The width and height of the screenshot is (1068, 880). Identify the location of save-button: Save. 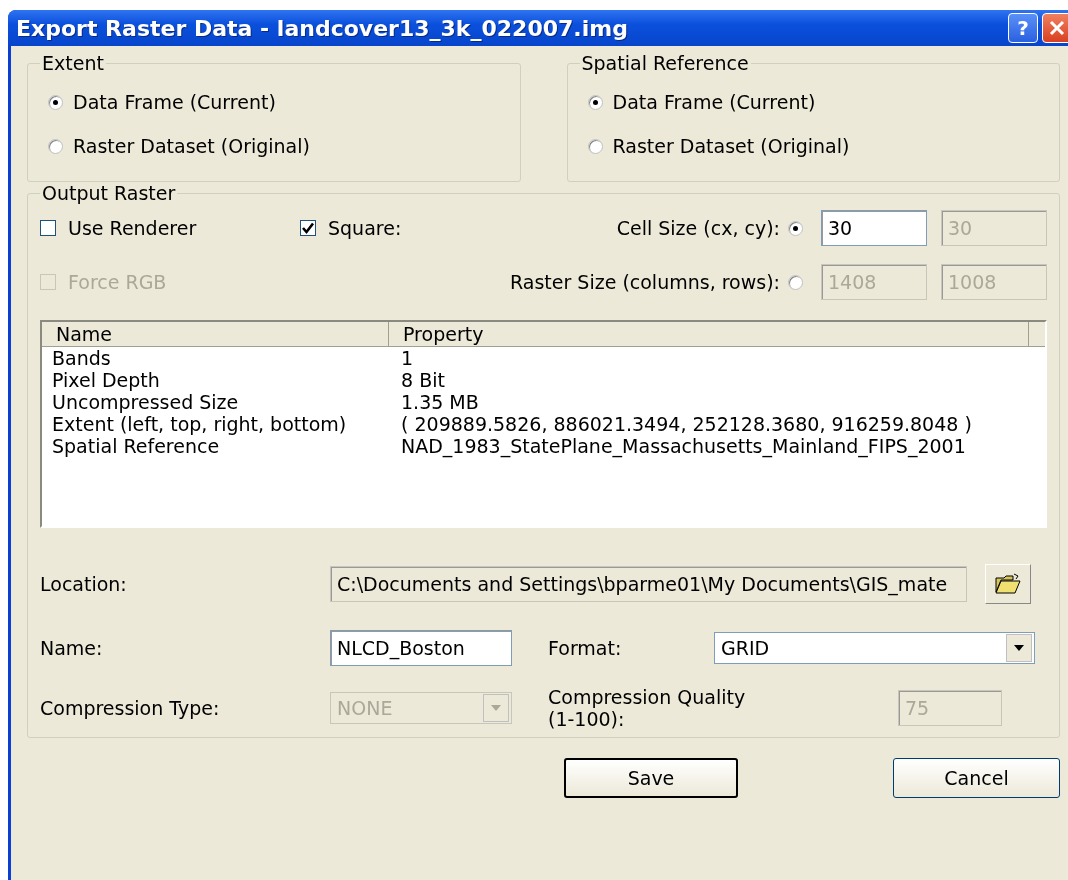
(651, 778).